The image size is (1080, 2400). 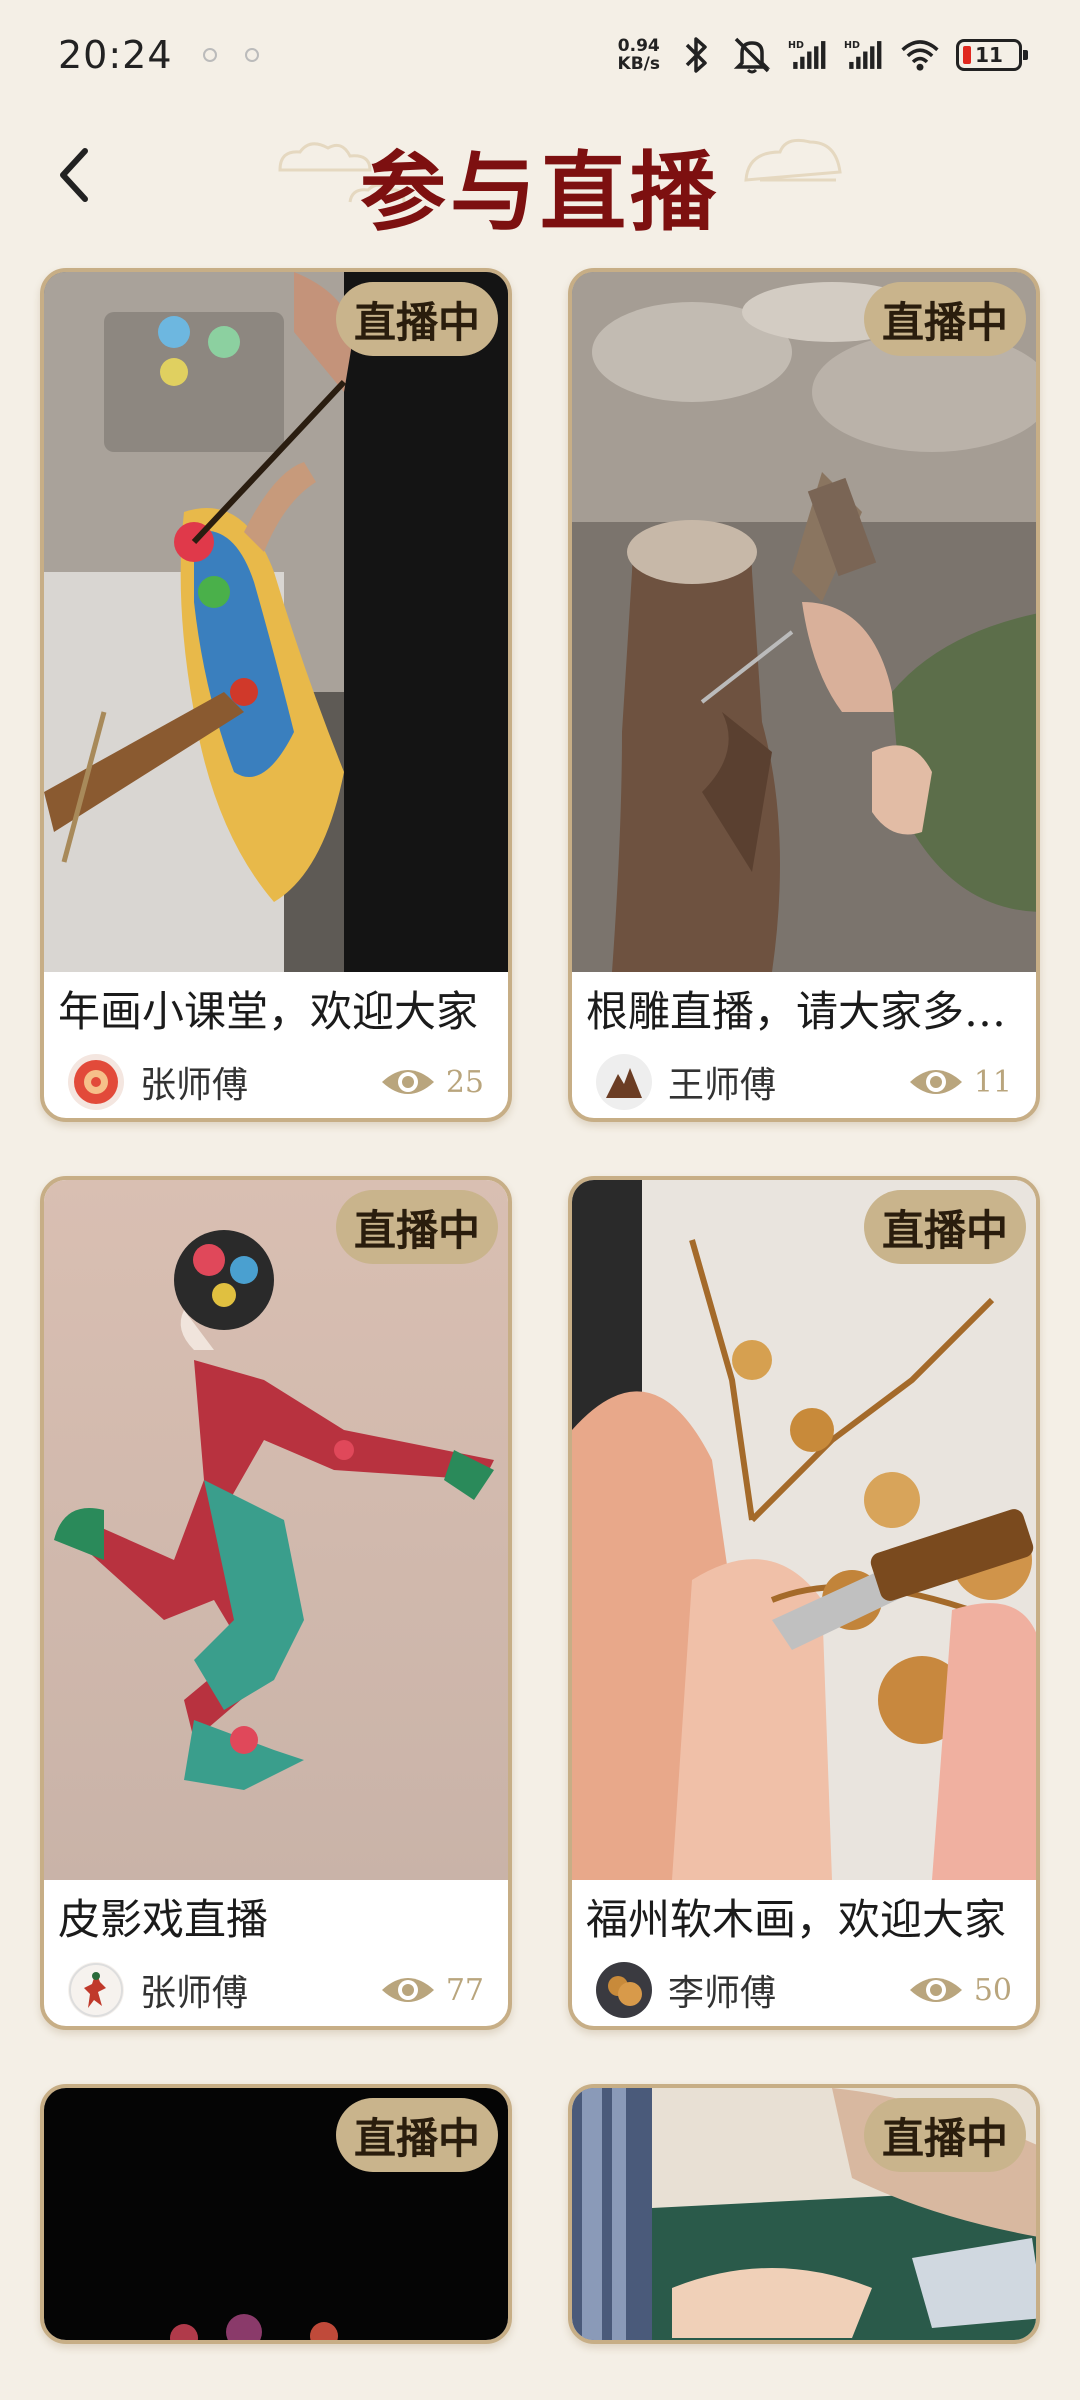 I want to click on page-title: 参与直播, so click(x=540, y=192).